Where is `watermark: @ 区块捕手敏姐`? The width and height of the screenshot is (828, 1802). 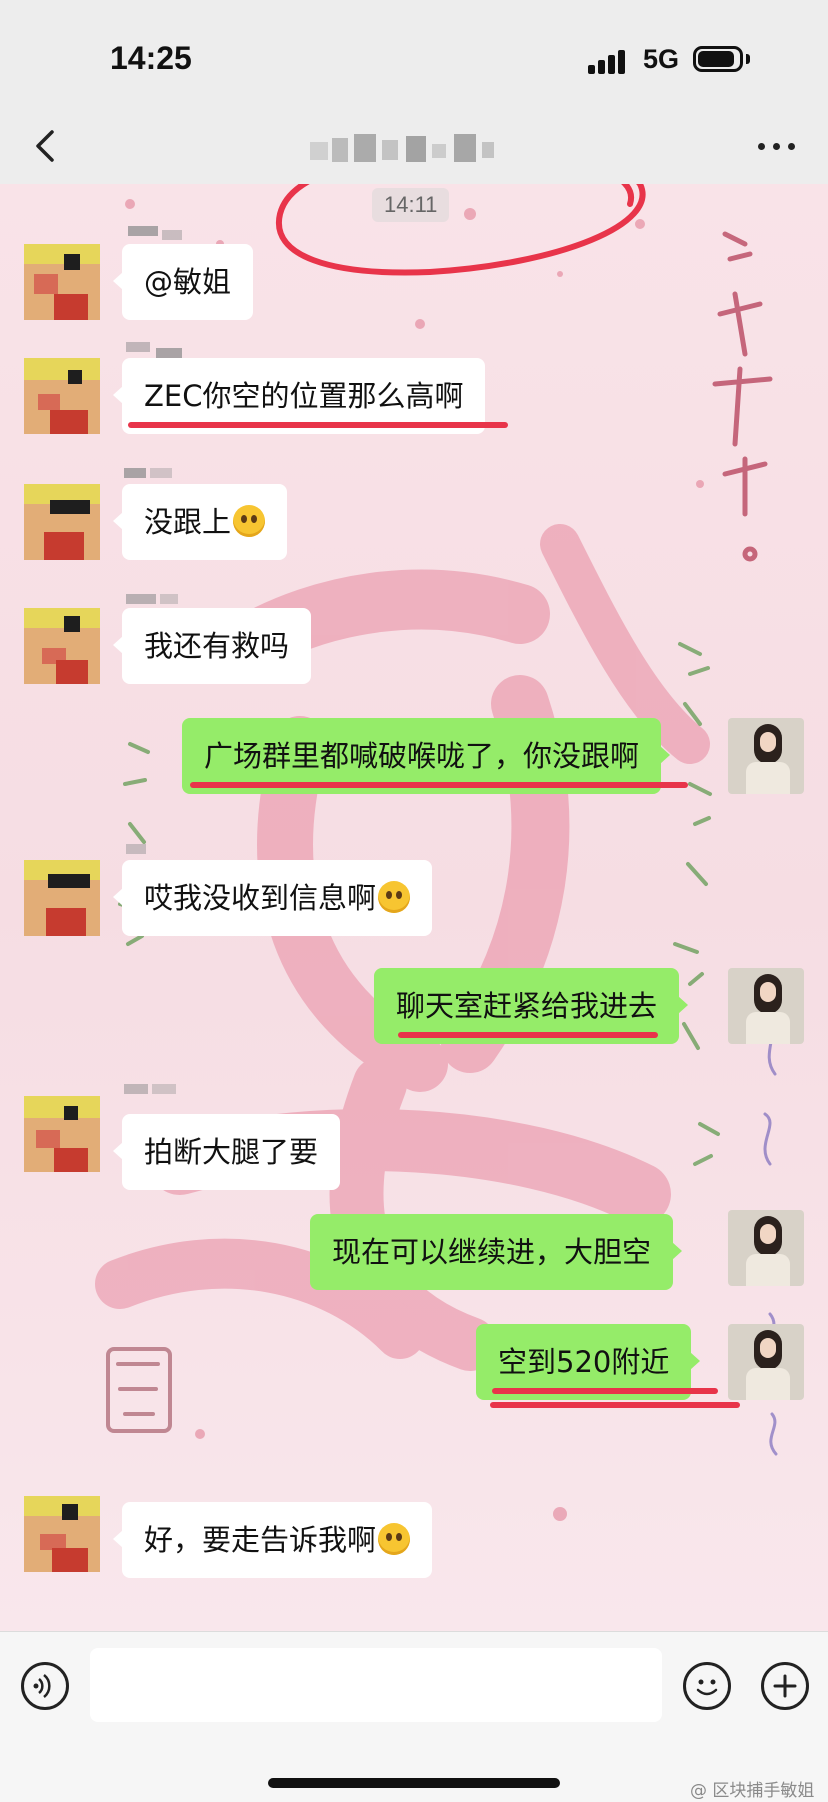
watermark: @ 区块捕手敏姐 is located at coordinates (752, 1791).